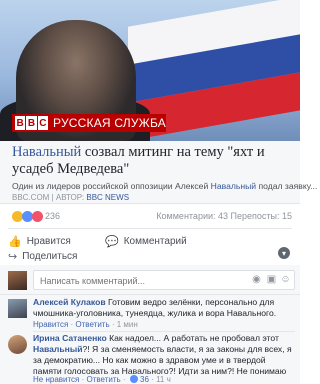  Describe the element at coordinates (163, 379) in the screenshot. I see `comment-time: 11 ч` at that location.